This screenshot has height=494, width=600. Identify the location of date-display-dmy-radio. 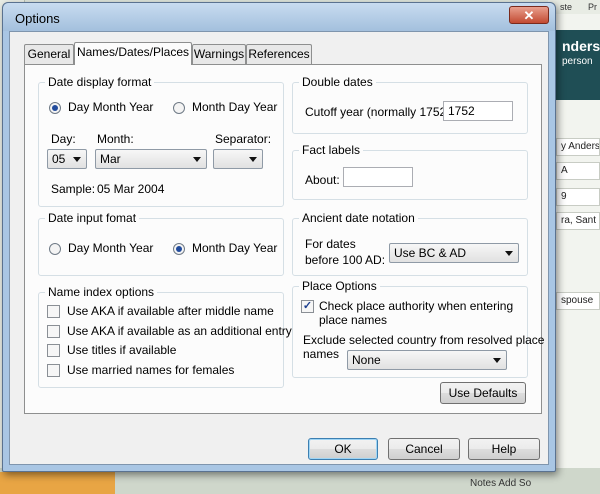
(55, 108).